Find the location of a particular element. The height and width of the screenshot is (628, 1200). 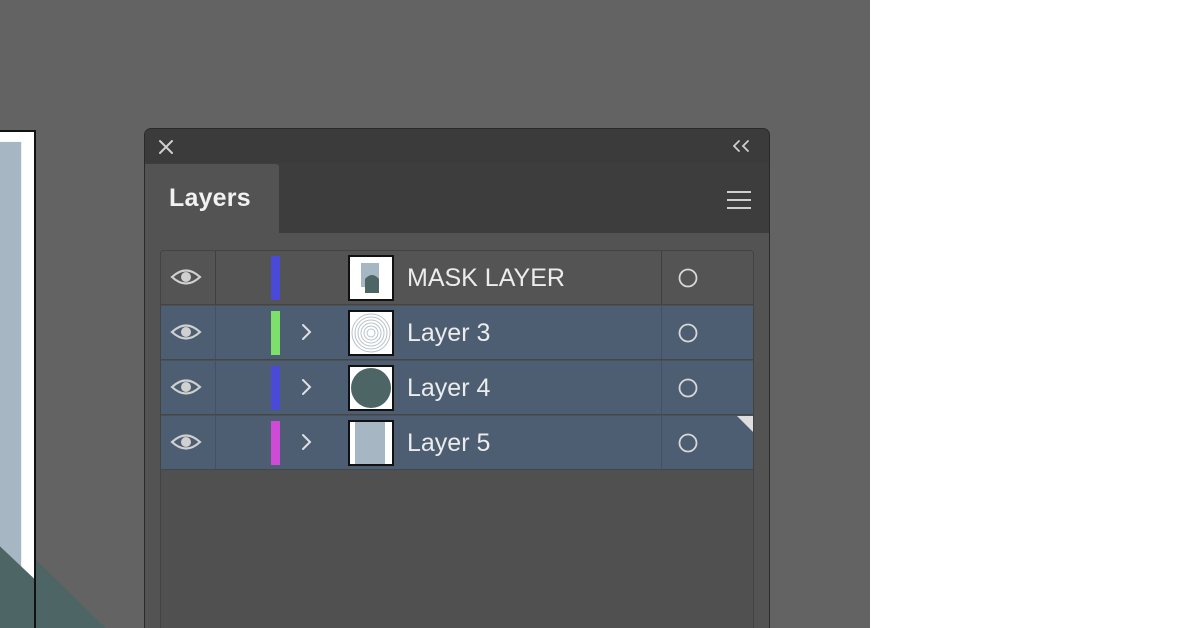

layer-row-mask: MASK LAYER is located at coordinates (457, 278).